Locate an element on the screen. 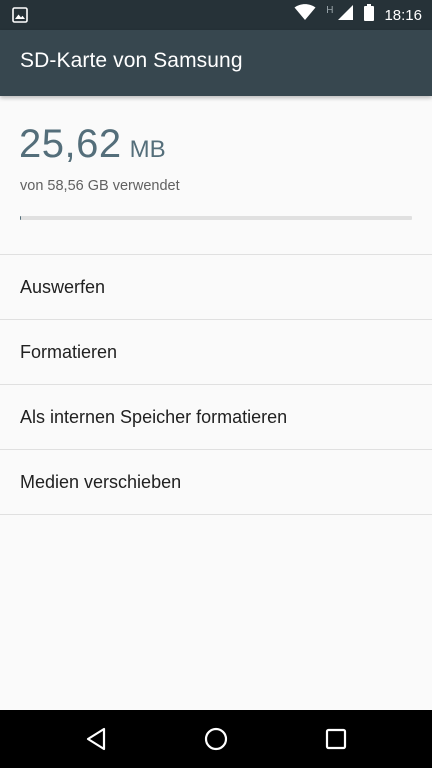 This screenshot has width=432, height=768. app-bar: SD-Karte von Samsung is located at coordinates (216, 63).